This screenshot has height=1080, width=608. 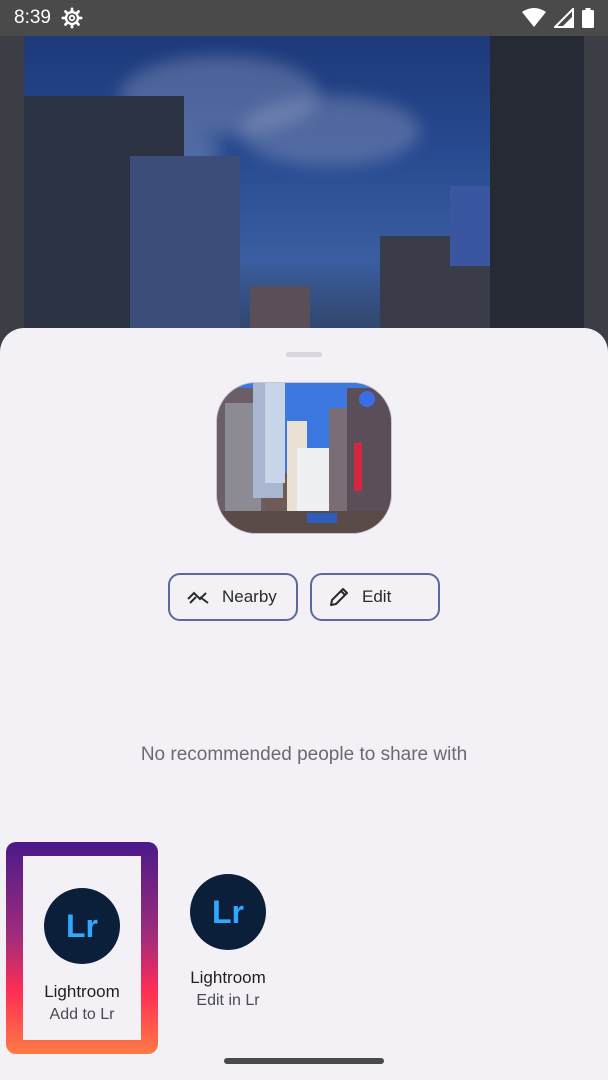 I want to click on nearby-share-icon, so click(x=198, y=597).